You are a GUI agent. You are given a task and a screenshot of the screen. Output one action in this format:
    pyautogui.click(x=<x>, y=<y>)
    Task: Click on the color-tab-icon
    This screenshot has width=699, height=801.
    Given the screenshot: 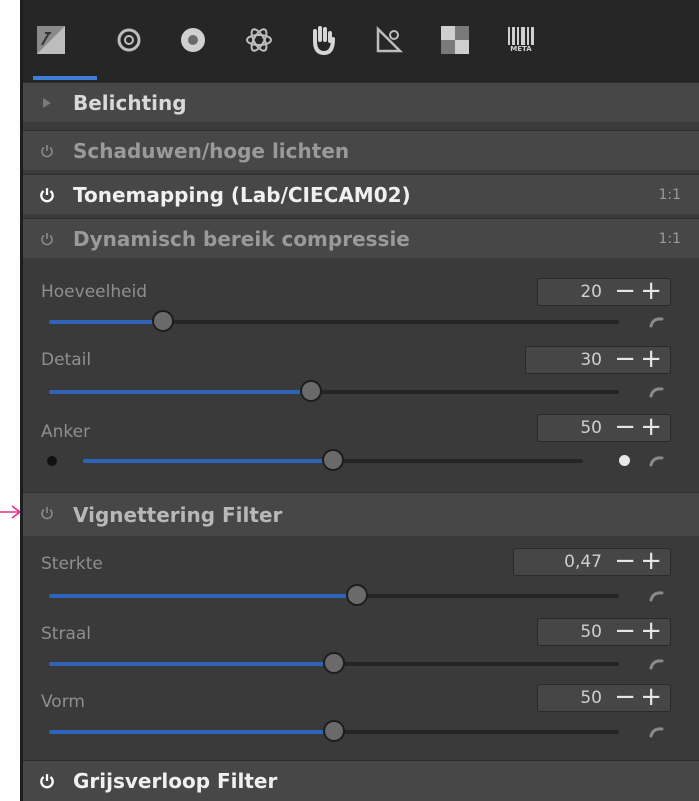 What is the action you would take?
    pyautogui.click(x=193, y=40)
    